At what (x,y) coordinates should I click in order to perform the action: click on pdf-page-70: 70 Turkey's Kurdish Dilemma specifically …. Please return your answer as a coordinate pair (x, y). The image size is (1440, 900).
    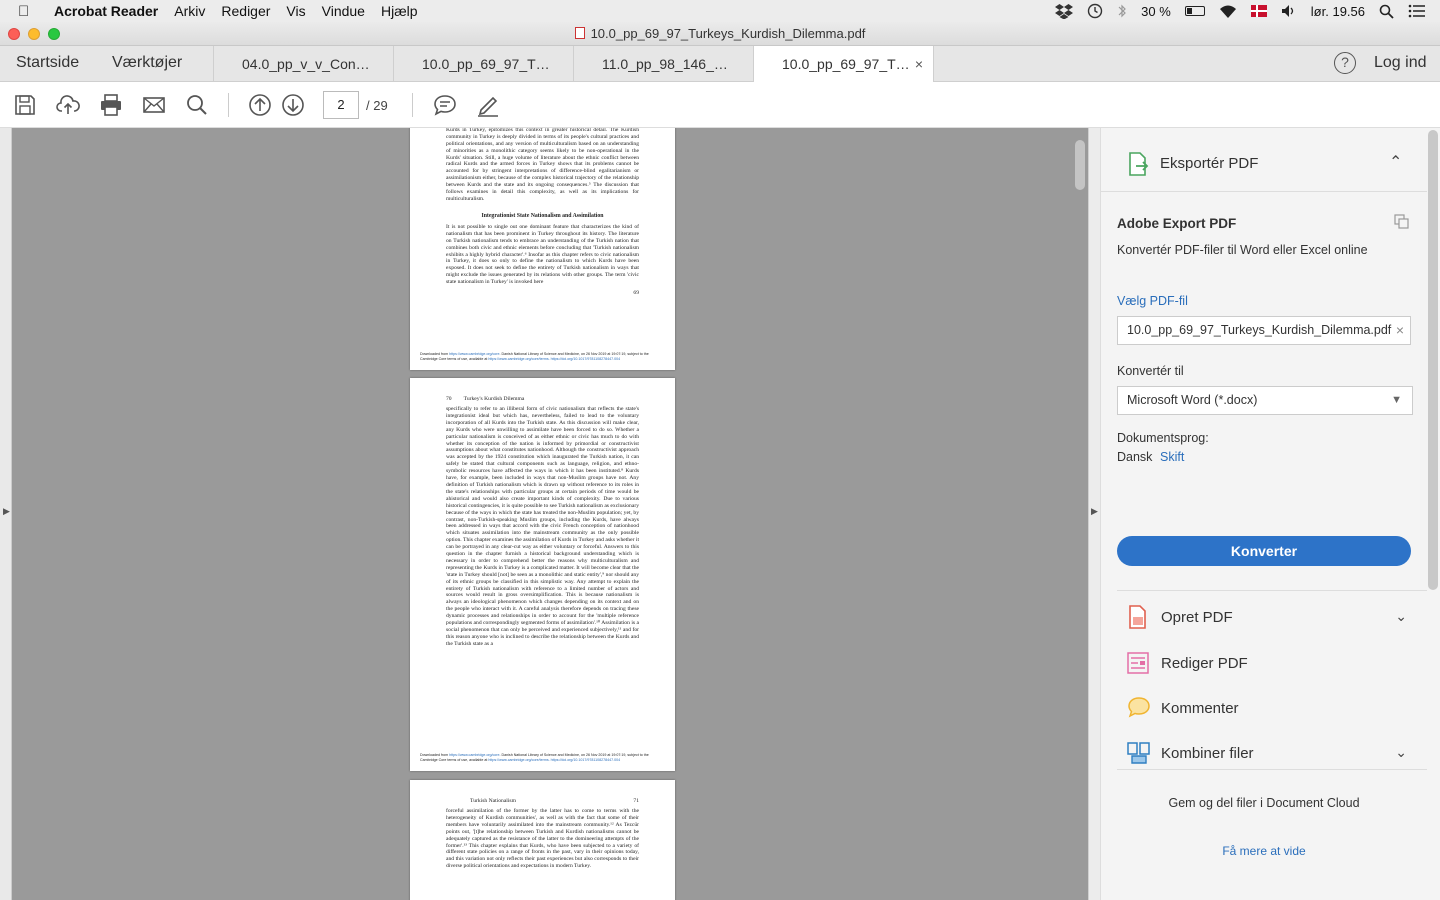
    Looking at the image, I should click on (542, 574).